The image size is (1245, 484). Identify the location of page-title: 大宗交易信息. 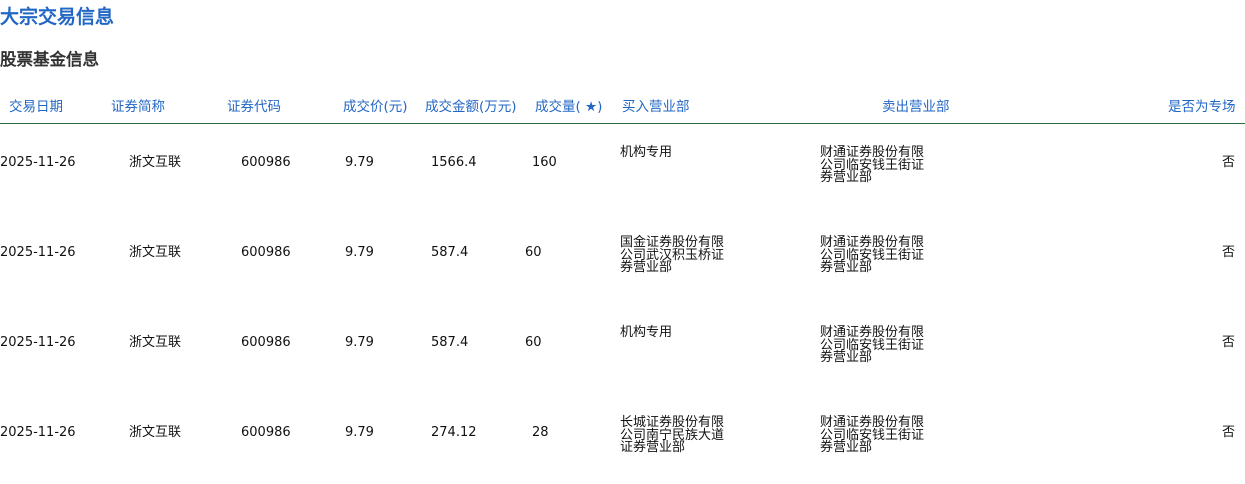
(57, 17).